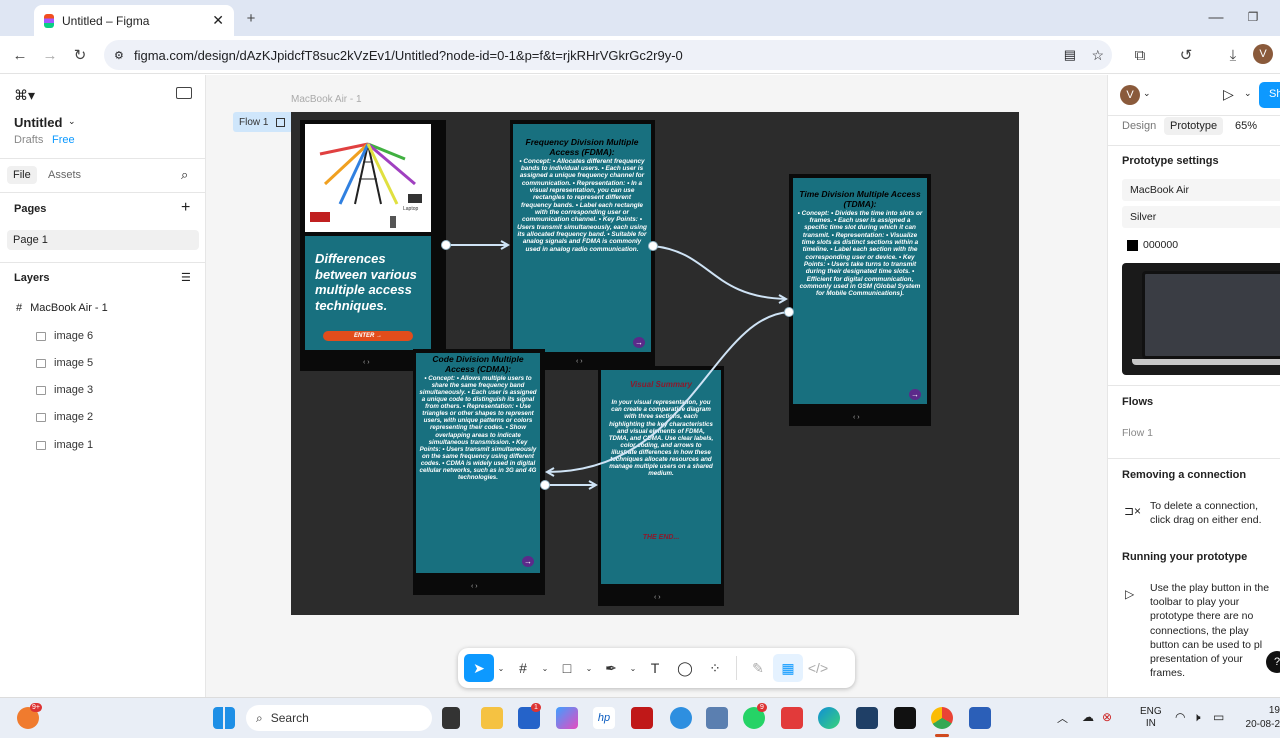 This screenshot has width=1280, height=738. I want to click on page-action-icon: ▤, so click(1070, 55).